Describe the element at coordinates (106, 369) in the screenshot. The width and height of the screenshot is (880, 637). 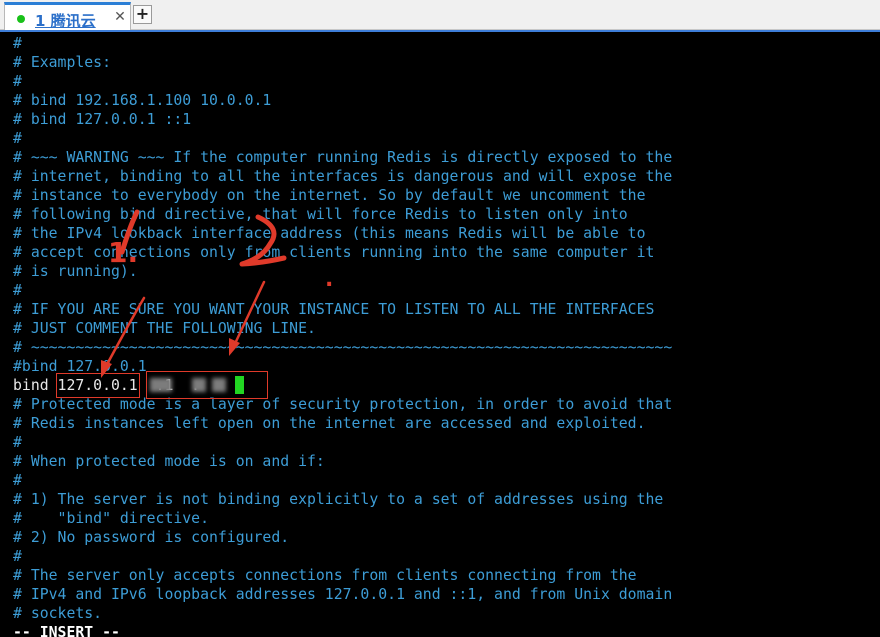
I see `arrow-1-head` at that location.